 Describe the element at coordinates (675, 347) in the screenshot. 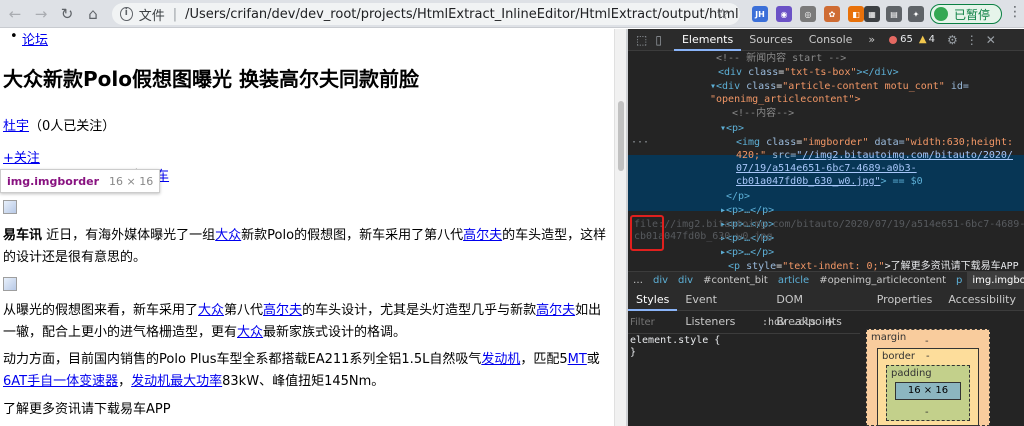

I see `element-style-rule: element.style { }` at that location.